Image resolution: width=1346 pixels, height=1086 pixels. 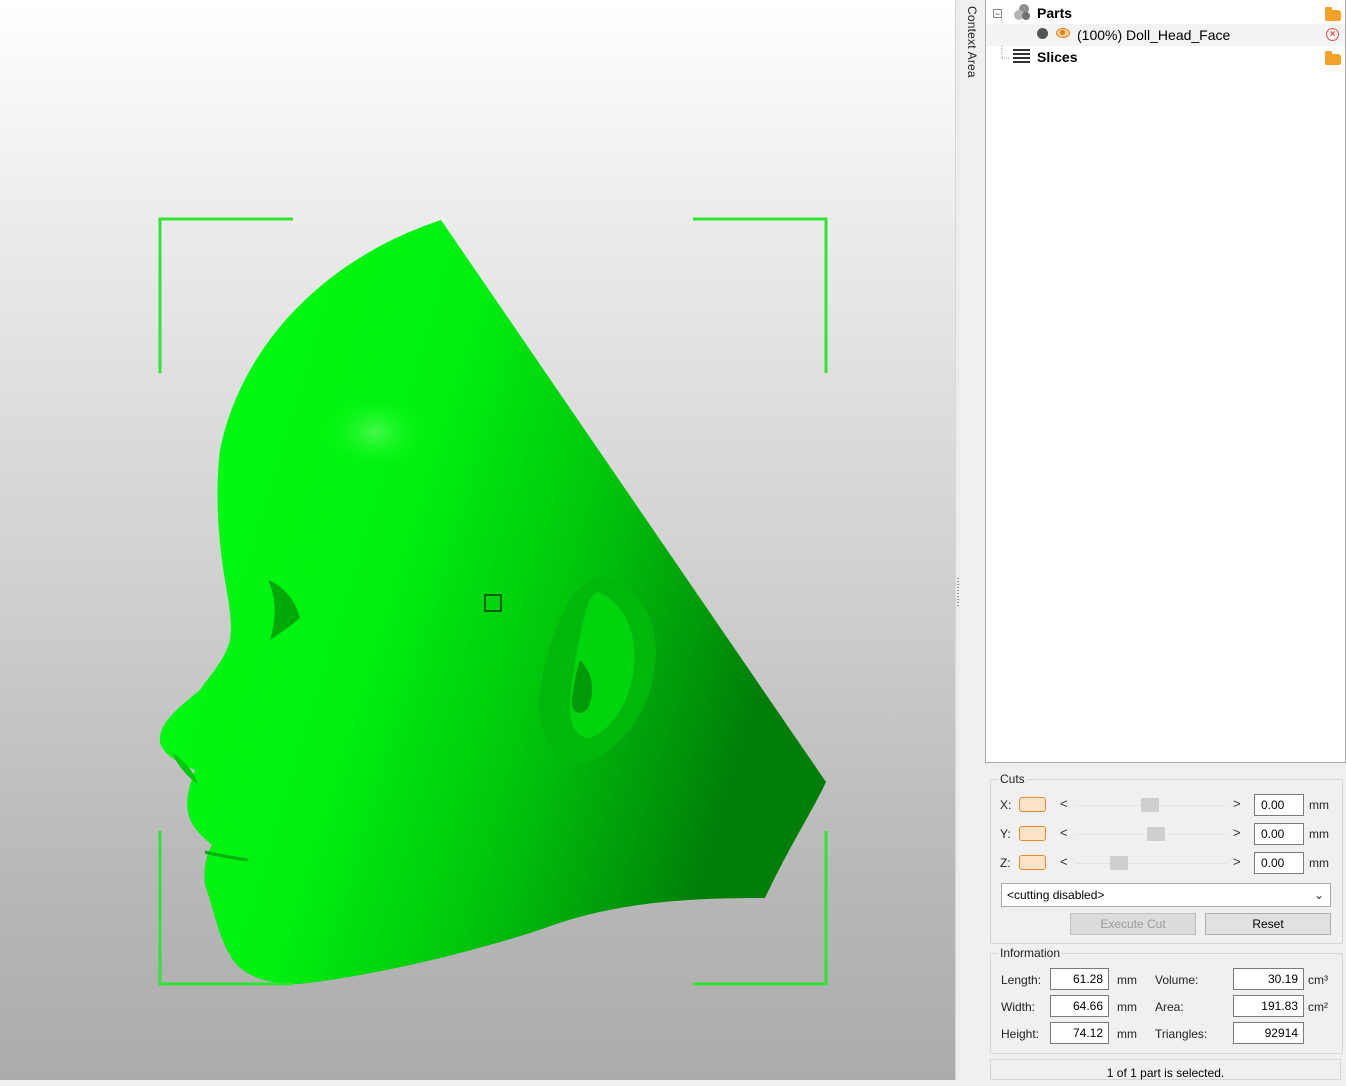 What do you see at coordinates (1177, 980) in the screenshot?
I see `volume-label: Volume:` at bounding box center [1177, 980].